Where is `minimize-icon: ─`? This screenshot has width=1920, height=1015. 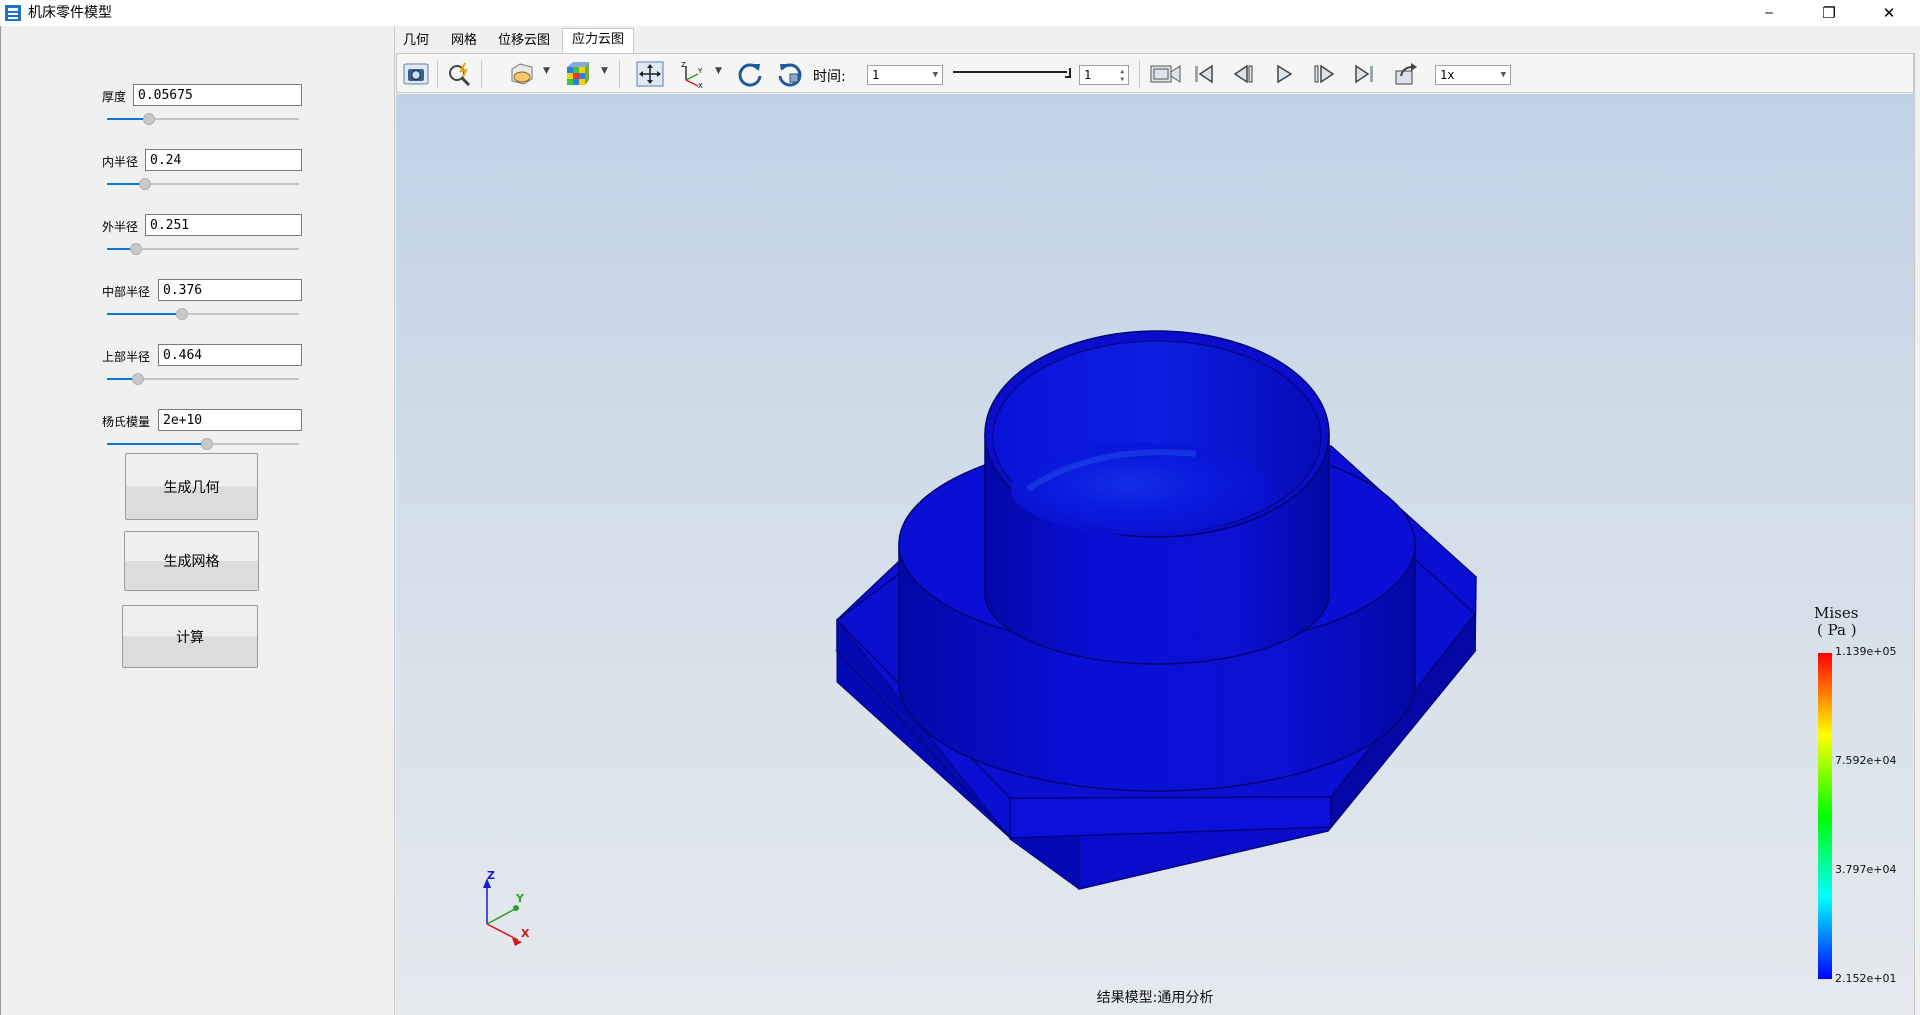
minimize-icon: ─ is located at coordinates (1769, 13).